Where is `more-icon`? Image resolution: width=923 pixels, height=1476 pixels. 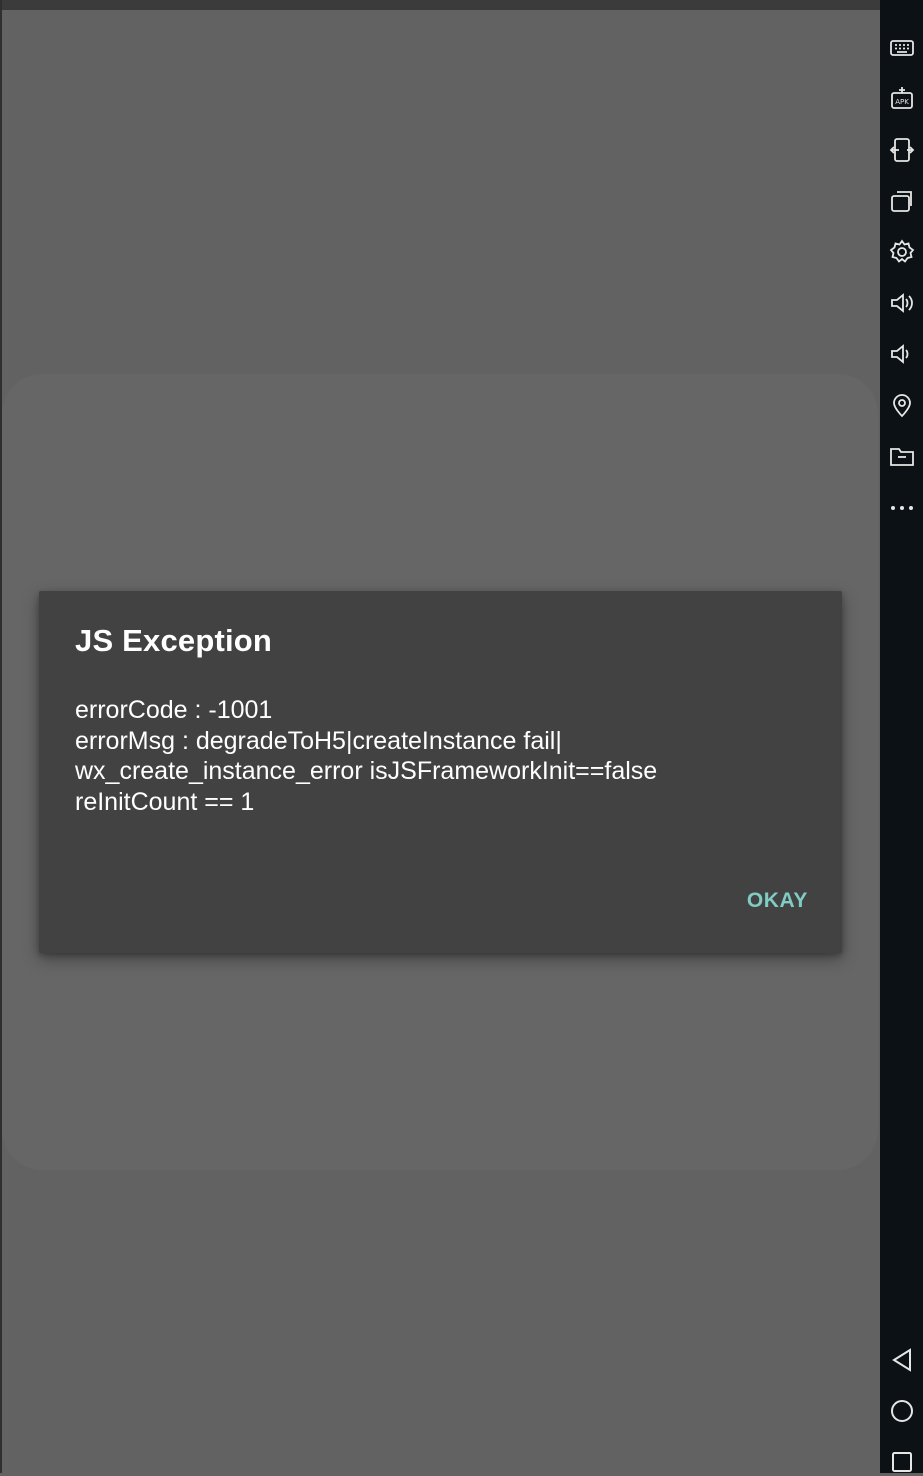
more-icon is located at coordinates (902, 507).